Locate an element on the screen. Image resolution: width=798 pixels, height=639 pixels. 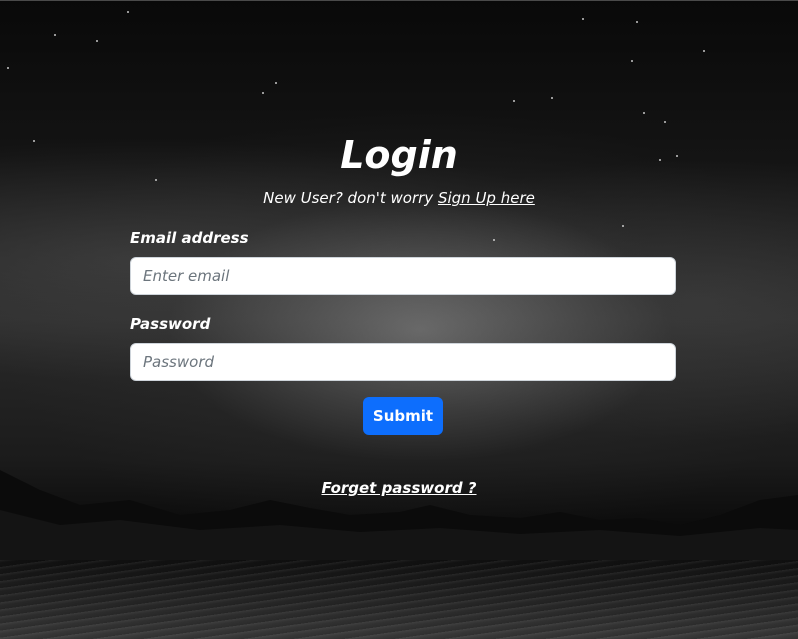
signup-prompt: New User? don't worry Sign Up here is located at coordinates (399, 198).